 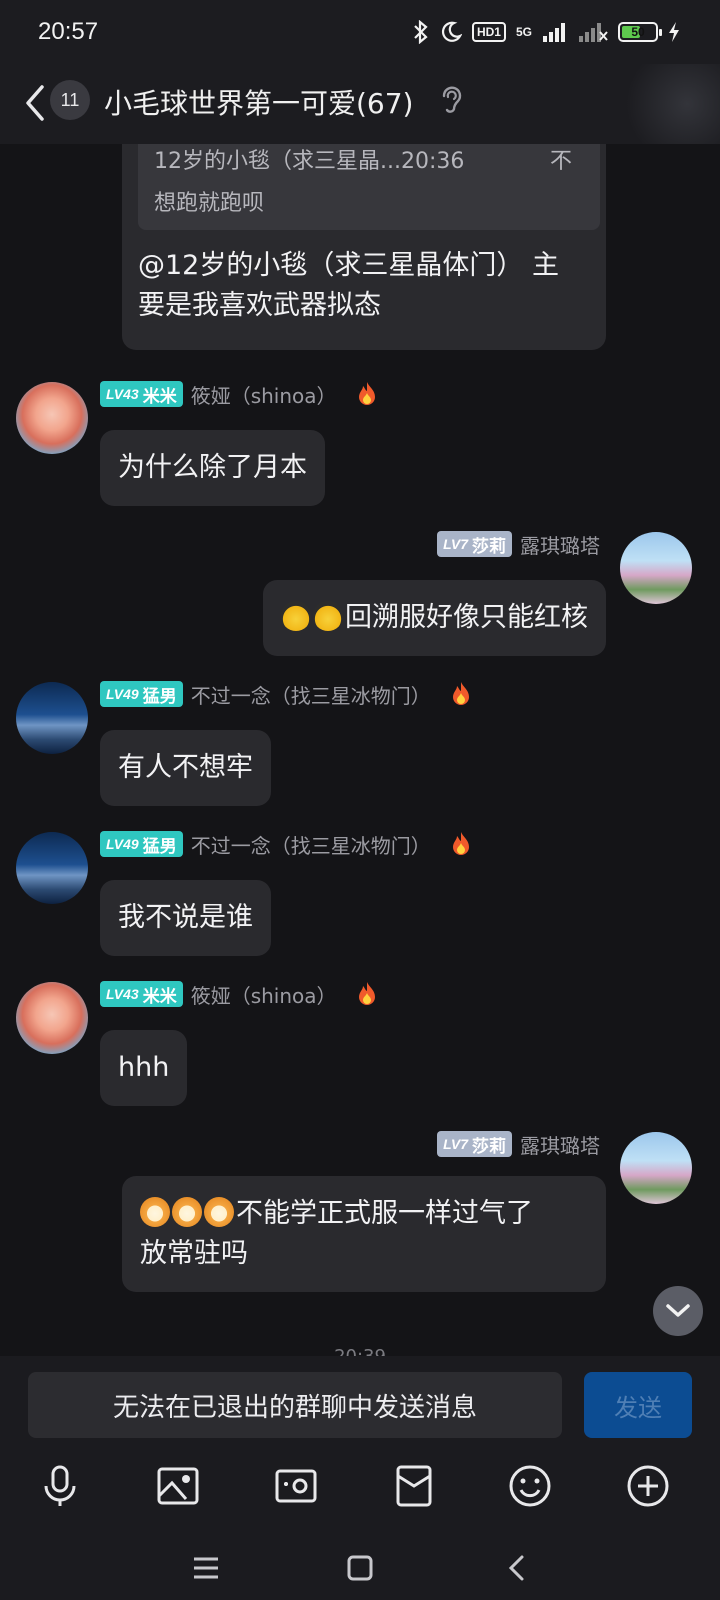 I want to click on message-bubble: 我不说是谁, so click(x=185, y=918).